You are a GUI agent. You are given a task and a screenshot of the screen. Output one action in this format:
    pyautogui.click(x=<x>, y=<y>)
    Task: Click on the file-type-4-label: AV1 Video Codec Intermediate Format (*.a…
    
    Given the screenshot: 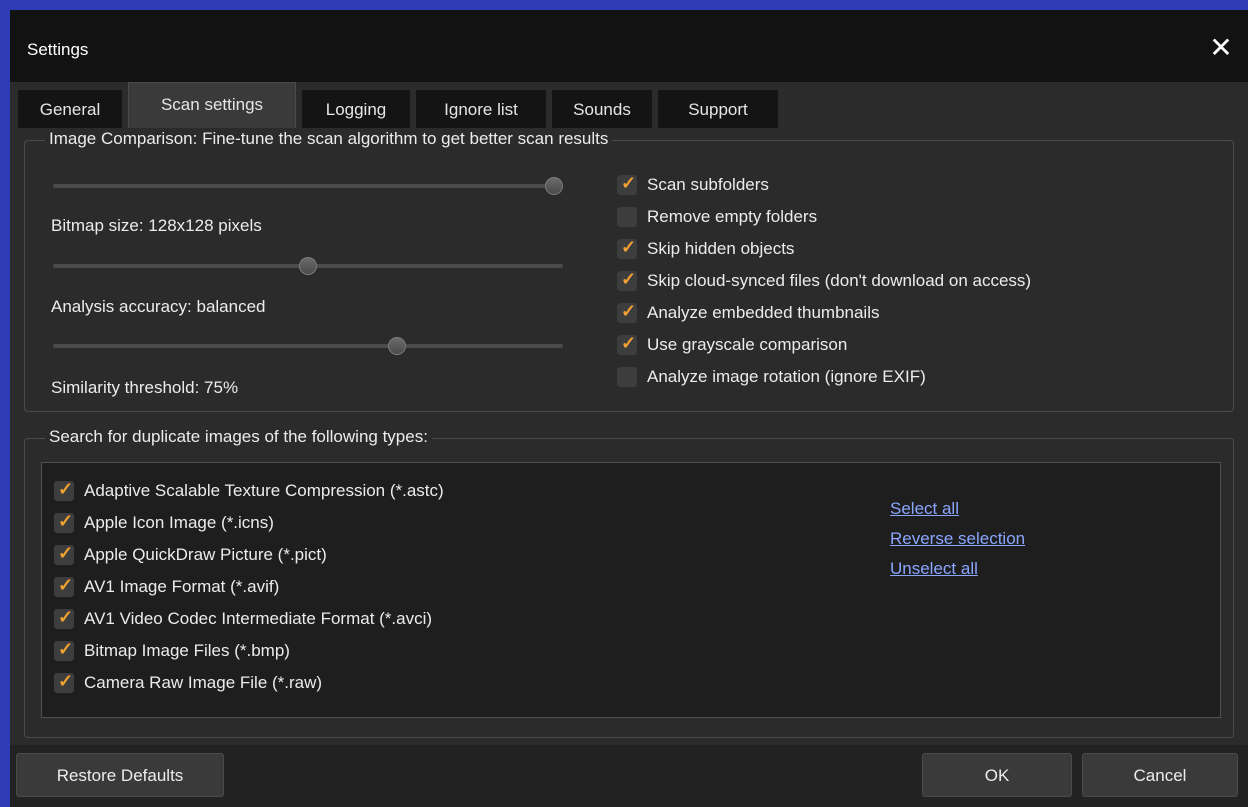 What is the action you would take?
    pyautogui.click(x=258, y=618)
    